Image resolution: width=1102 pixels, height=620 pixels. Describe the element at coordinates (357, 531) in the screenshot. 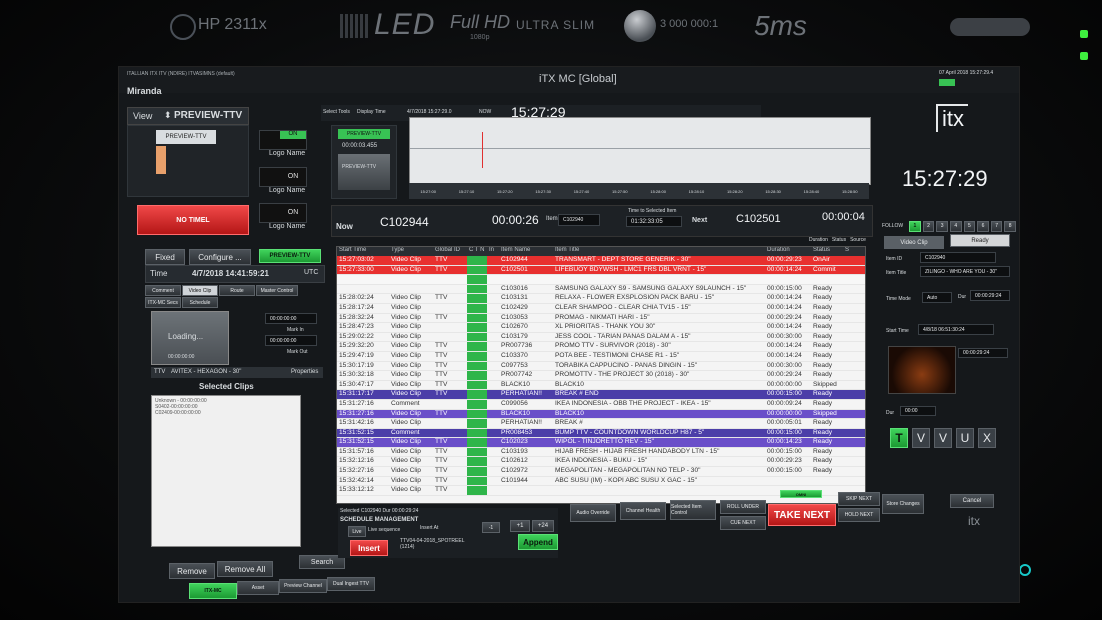

I see `live-button: Live` at that location.